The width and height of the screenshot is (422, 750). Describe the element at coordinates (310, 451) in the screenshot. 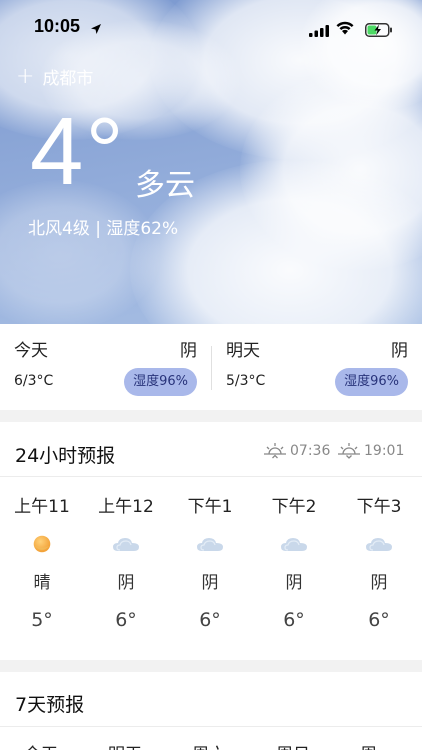

I see `sunrise-time: 07:36` at that location.